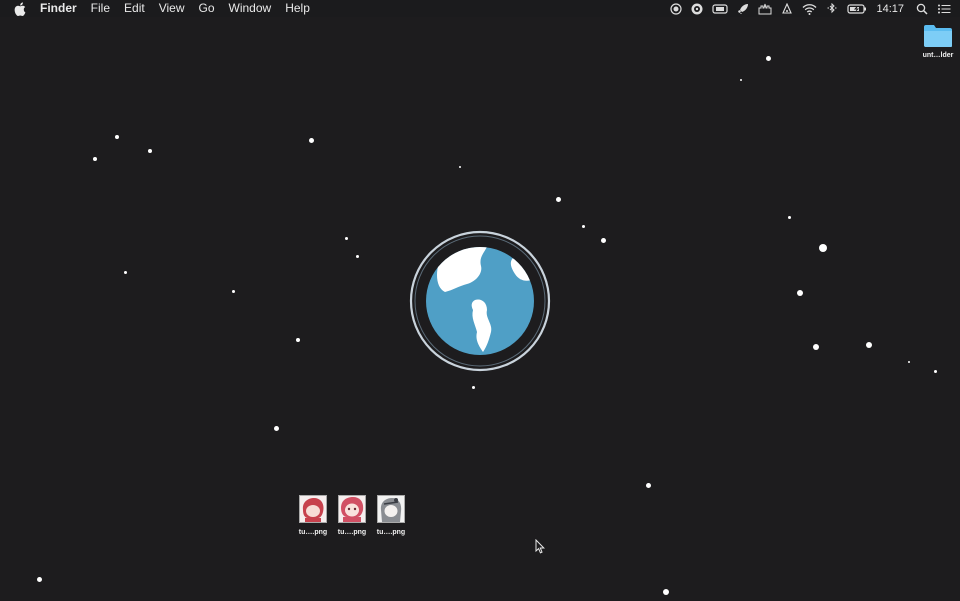  I want to click on desktop-folder: unt…lder, so click(938, 41).